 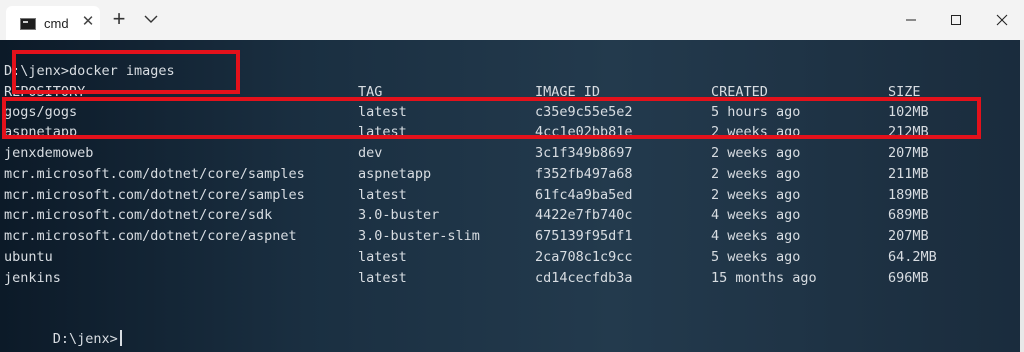 What do you see at coordinates (584, 236) in the screenshot?
I see `image-id-cell: 675139f95df1` at bounding box center [584, 236].